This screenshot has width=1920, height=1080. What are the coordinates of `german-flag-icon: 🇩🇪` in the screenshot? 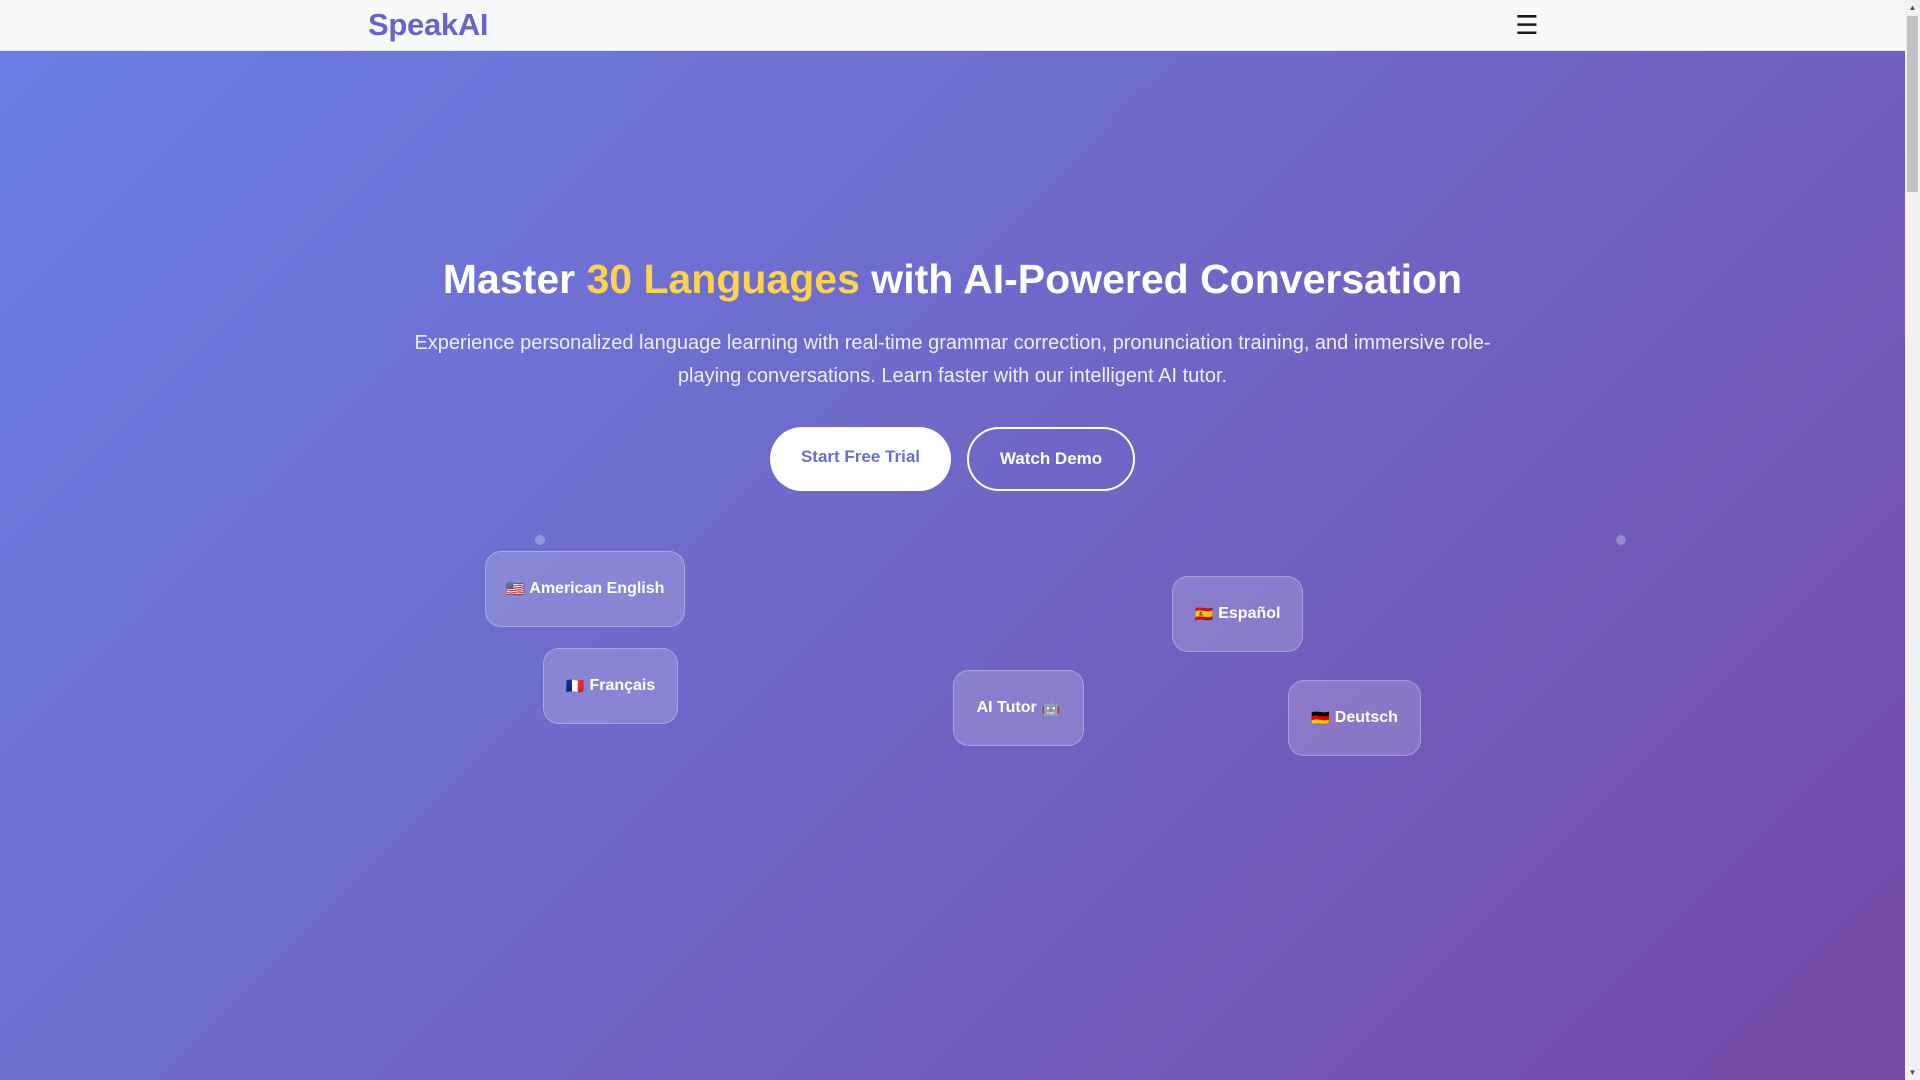 It's located at (1320, 718).